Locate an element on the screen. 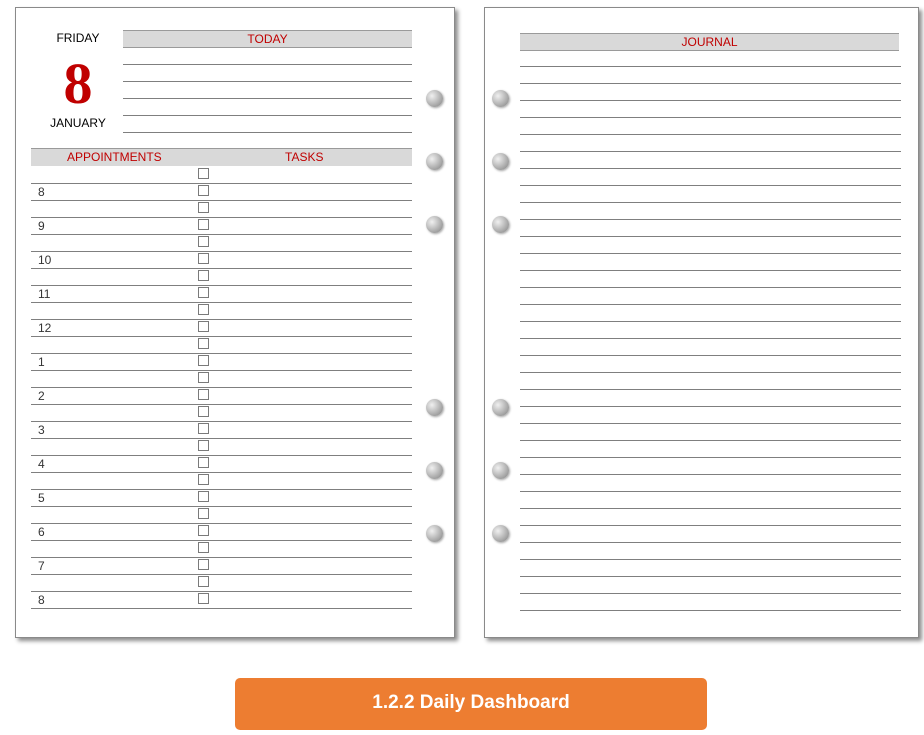 Image resolution: width=924 pixels, height=735 pixels. schedule-row: 12 is located at coordinates (221, 328).